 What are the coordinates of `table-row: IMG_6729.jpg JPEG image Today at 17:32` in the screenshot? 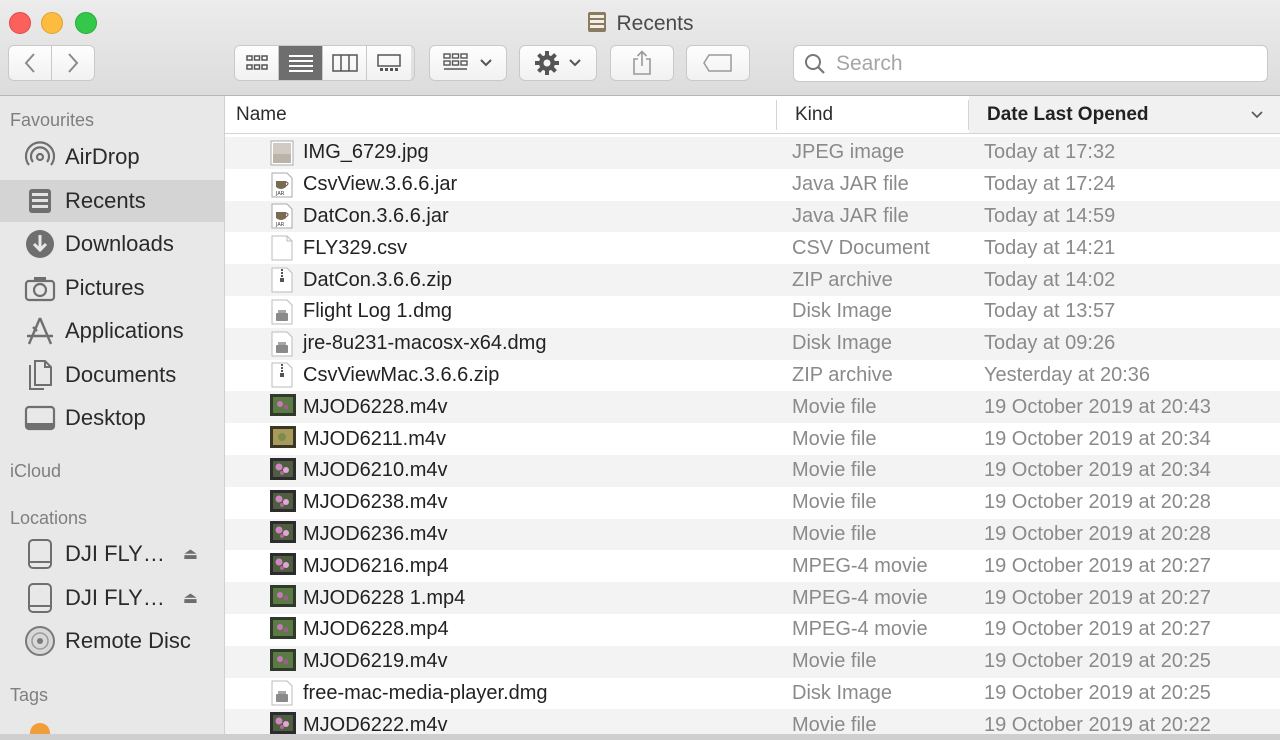 It's located at (752, 153).